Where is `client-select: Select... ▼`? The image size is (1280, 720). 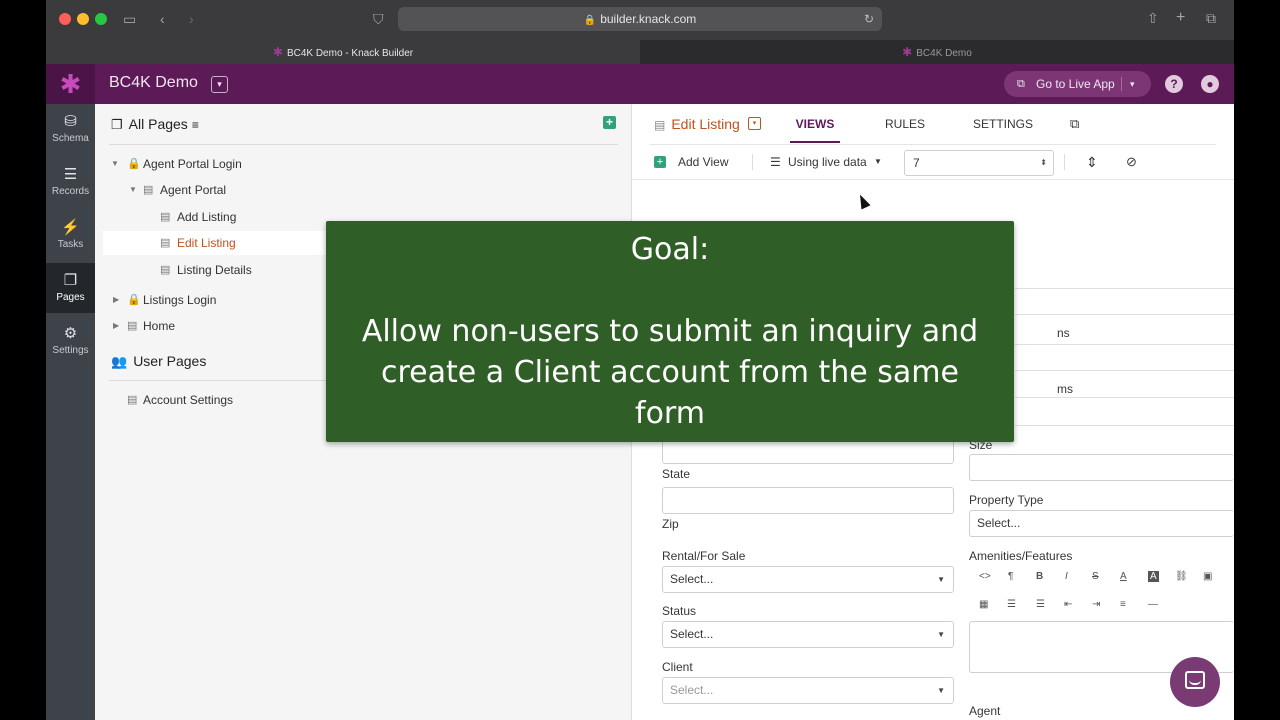
client-select: Select... ▼ is located at coordinates (808, 690).